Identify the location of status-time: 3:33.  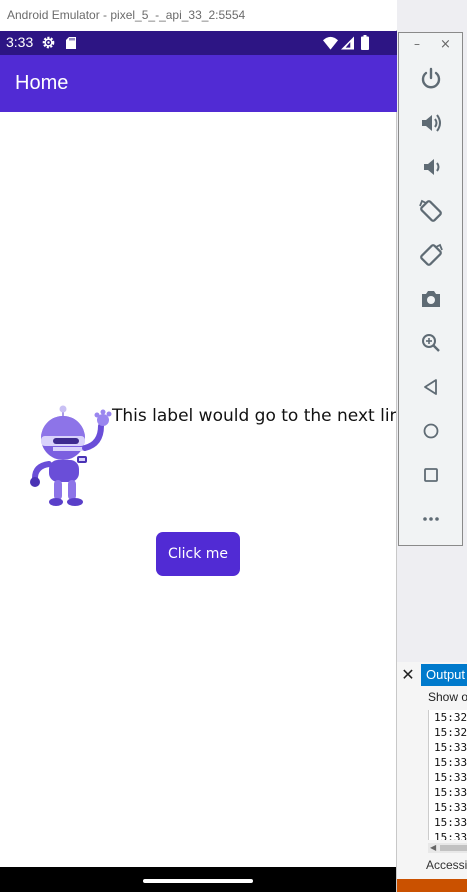
(20, 42).